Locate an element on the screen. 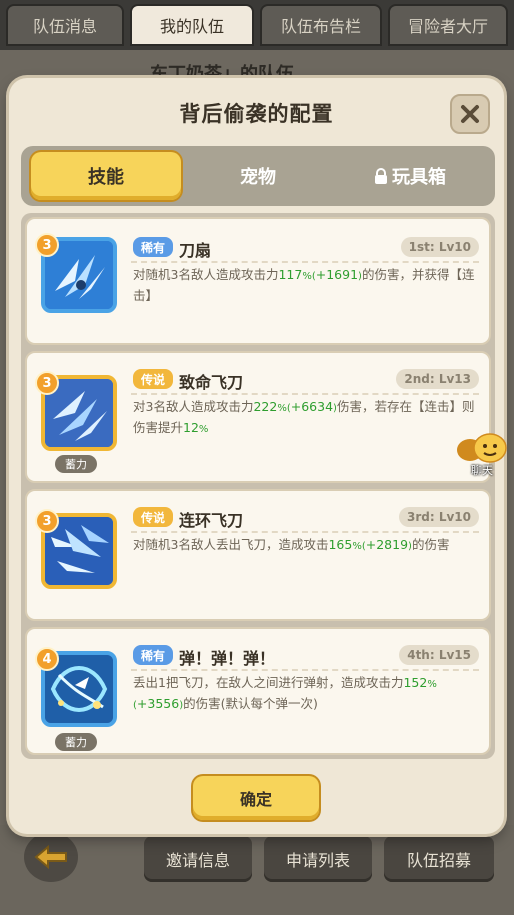  chat-button: 聊天 is located at coordinates (482, 456).